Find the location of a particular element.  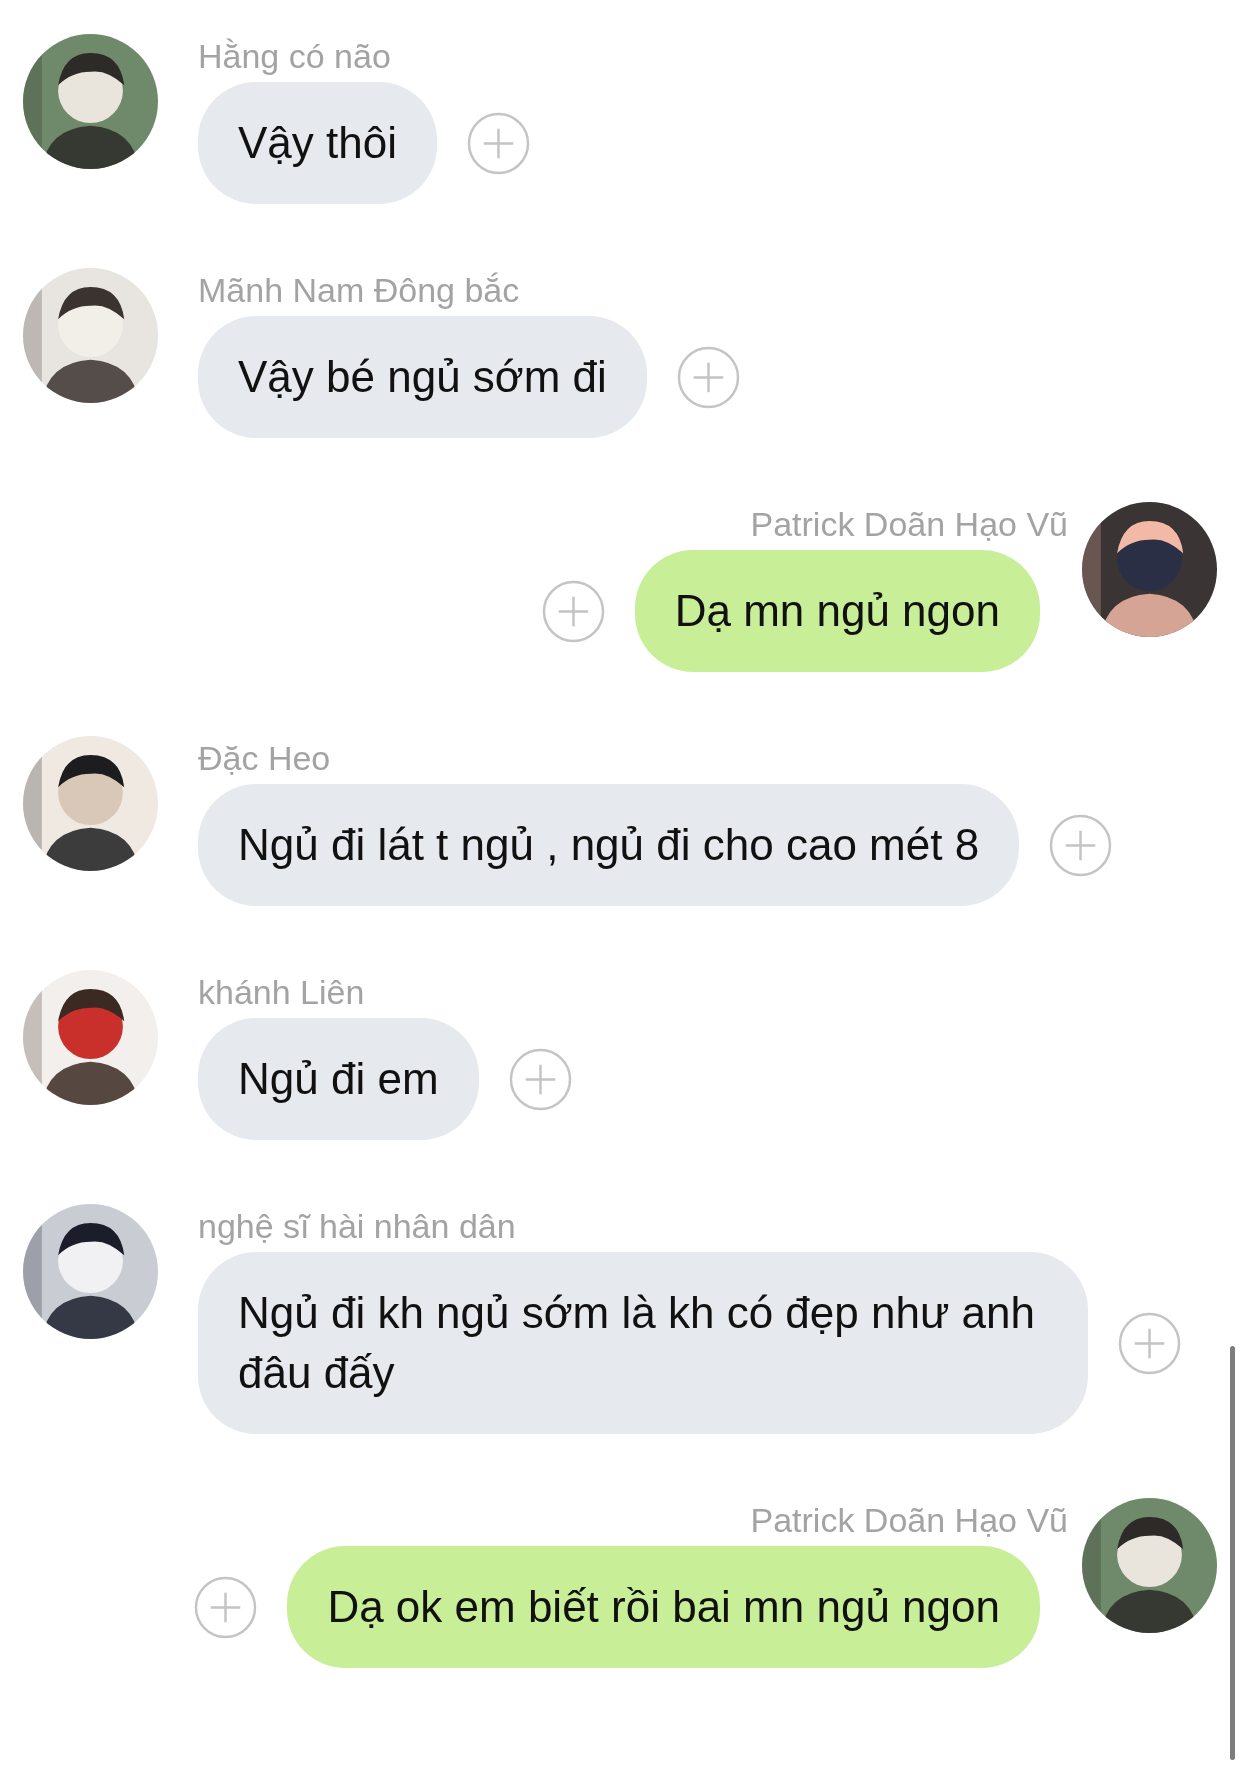

sender-name: khánh Liên is located at coordinates (281, 992).